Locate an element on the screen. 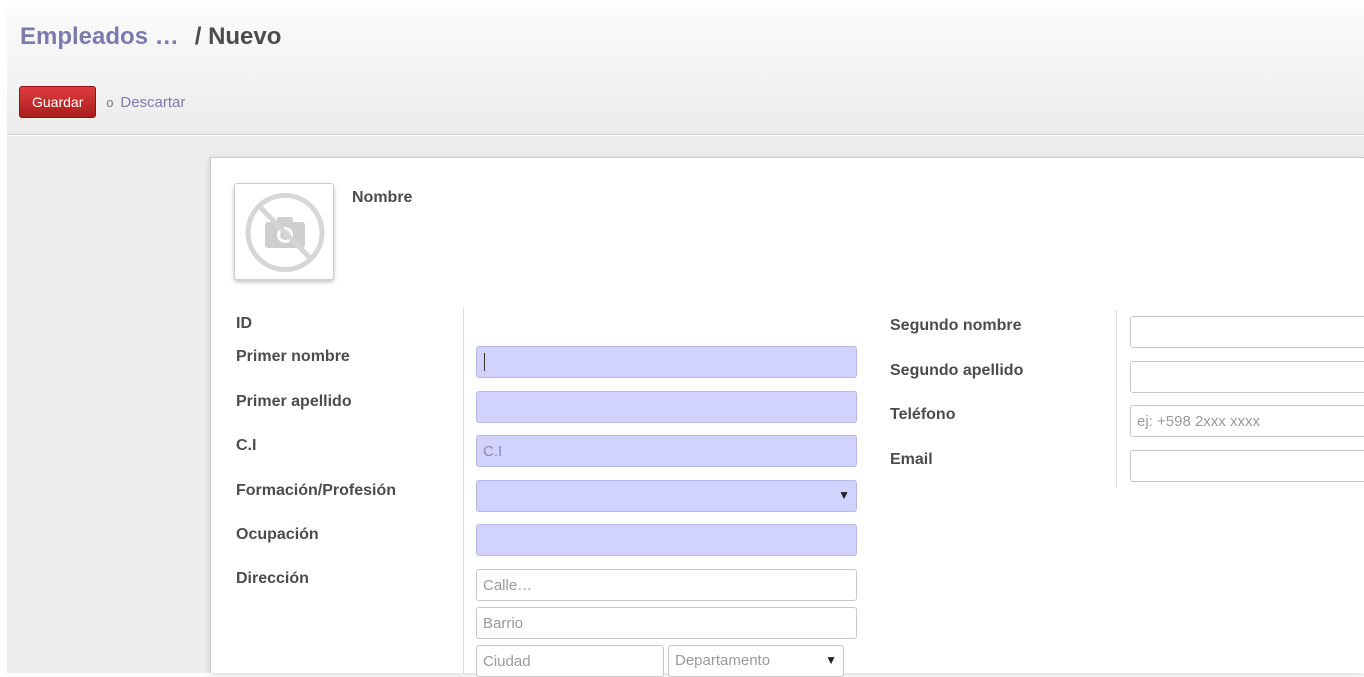 This screenshot has height=677, width=1364. id-label: ID is located at coordinates (244, 323).